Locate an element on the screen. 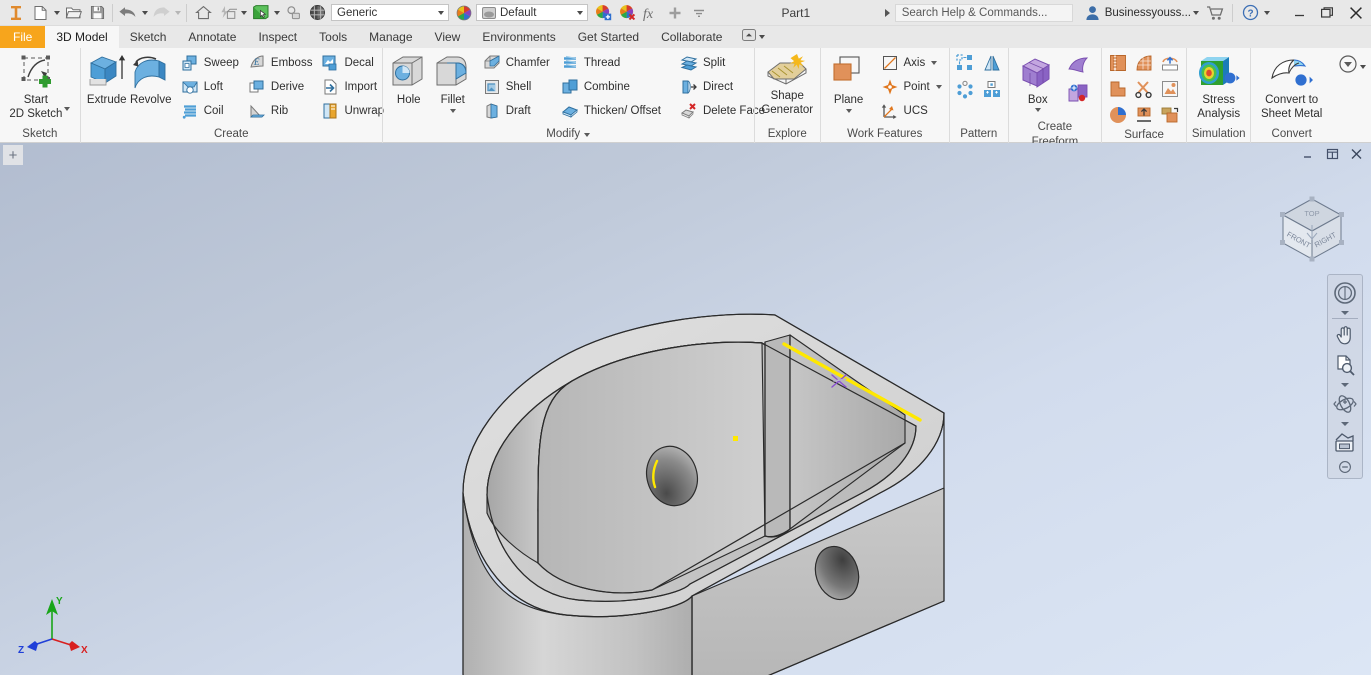  extrude-button: Extrude is located at coordinates (107, 79).